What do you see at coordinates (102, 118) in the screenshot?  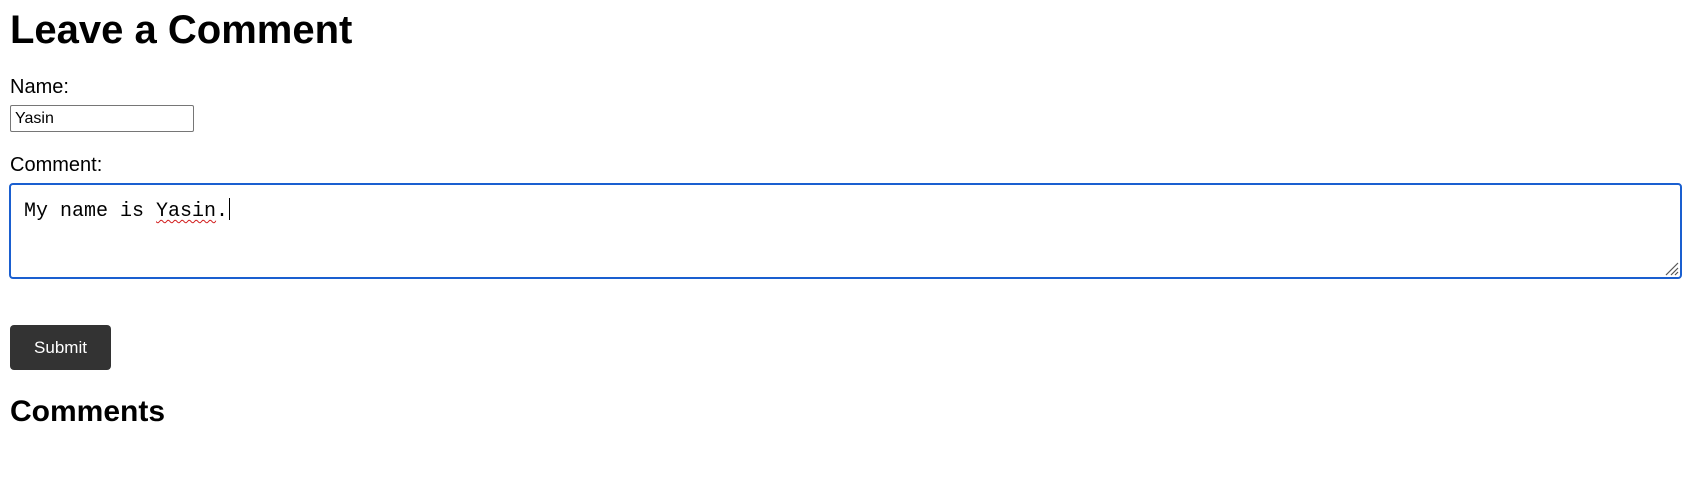 I see `name-input` at bounding box center [102, 118].